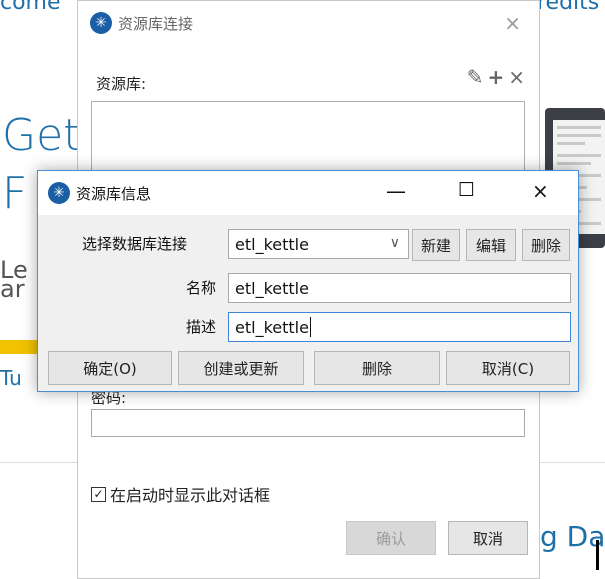 Image resolution: width=605 pixels, height=579 pixels. What do you see at coordinates (399, 288) in the screenshot?
I see `name-field: etl_kettle` at bounding box center [399, 288].